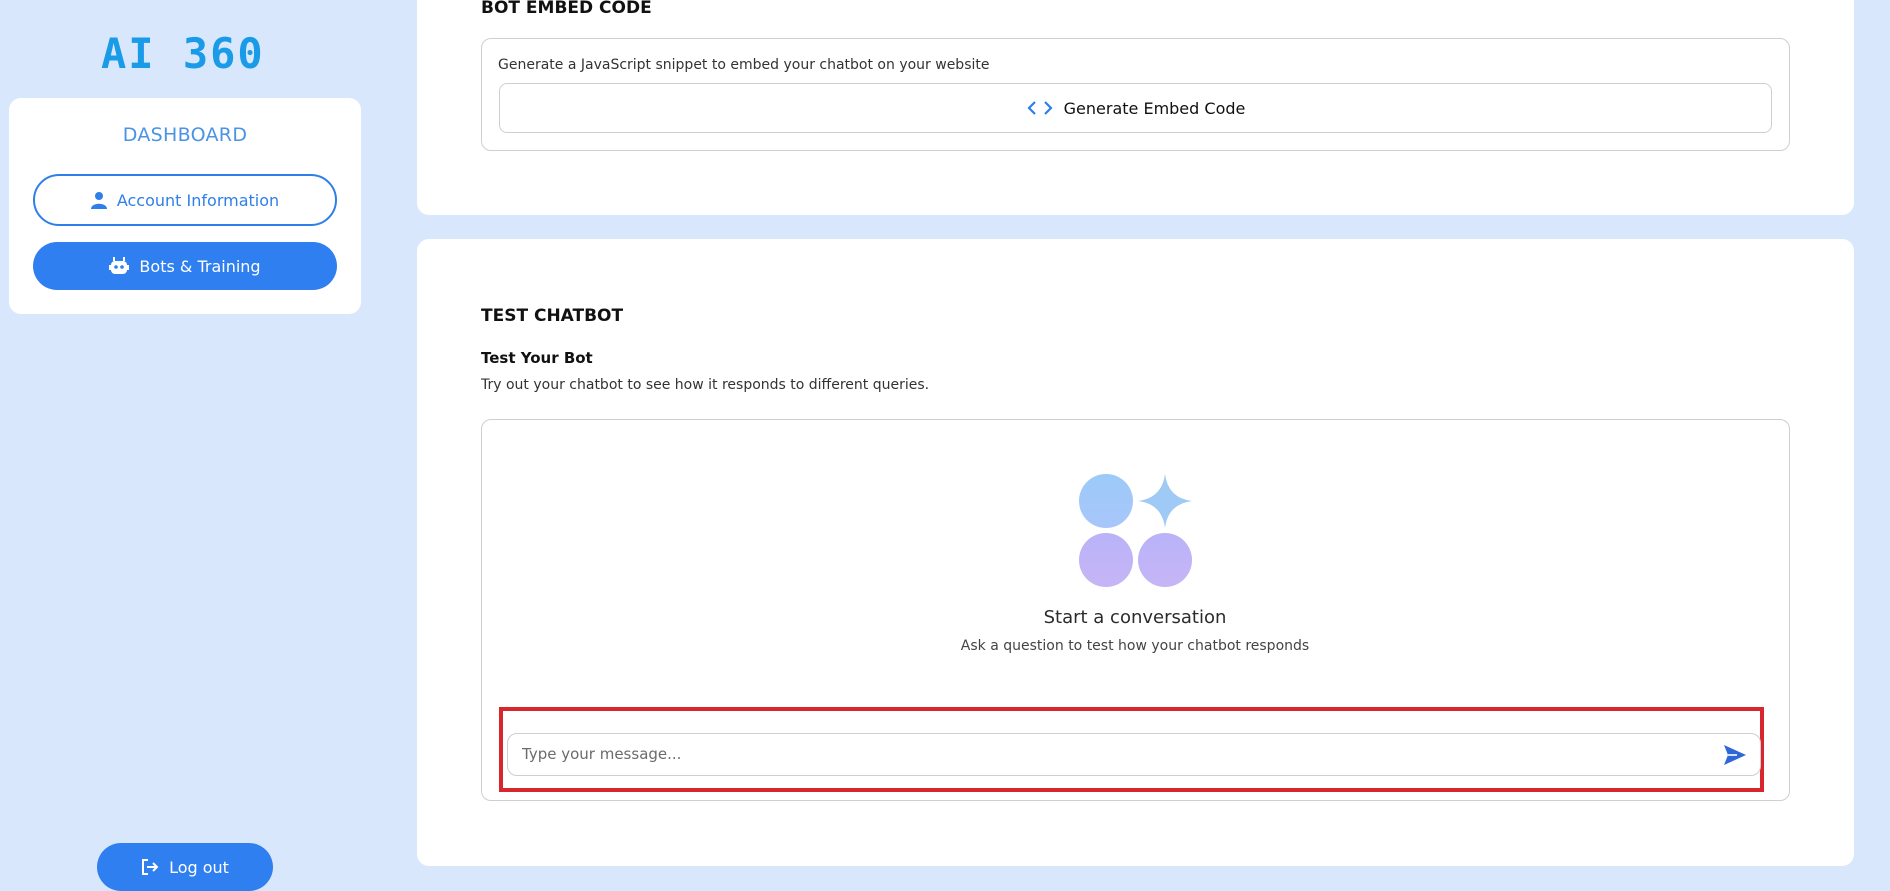 The height and width of the screenshot is (891, 1890). Describe the element at coordinates (1735, 755) in the screenshot. I see `send-icon` at that location.